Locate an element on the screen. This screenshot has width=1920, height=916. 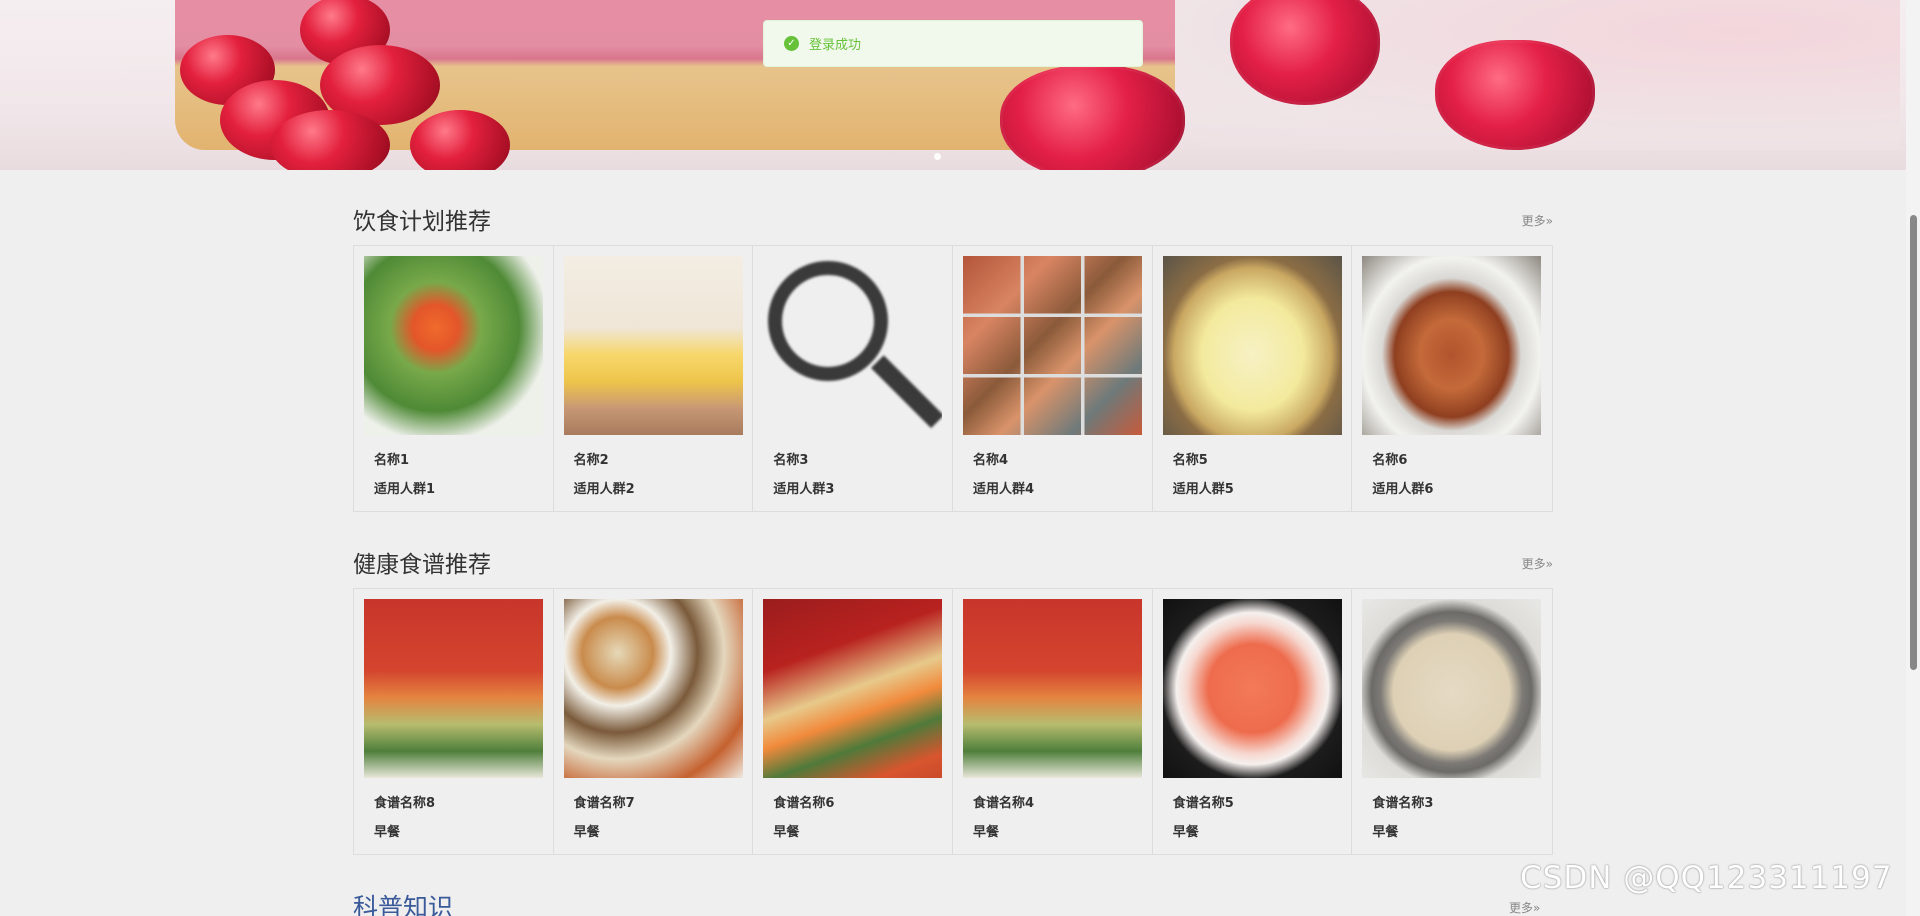
card-name: 名称4 is located at coordinates (991, 460).